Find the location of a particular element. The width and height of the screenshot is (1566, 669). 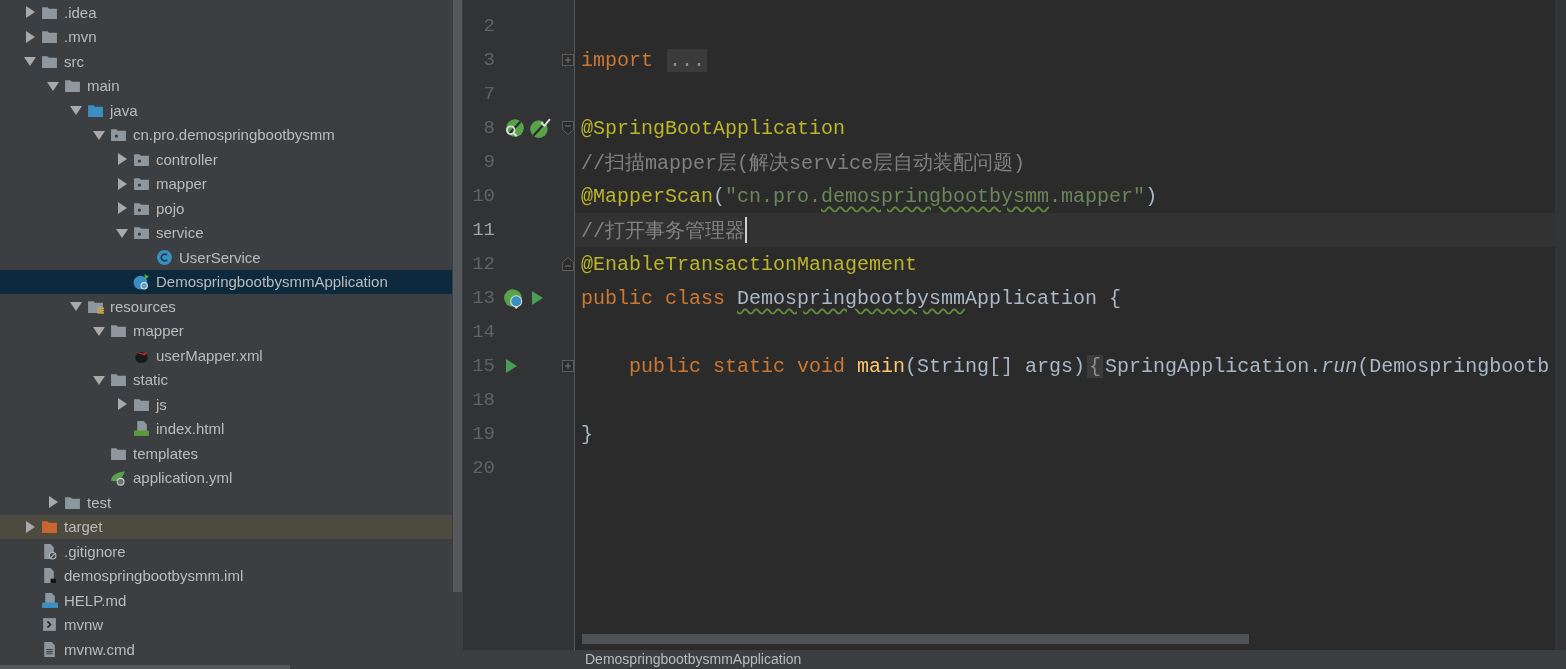

tree-item: main is located at coordinates (226, 85).